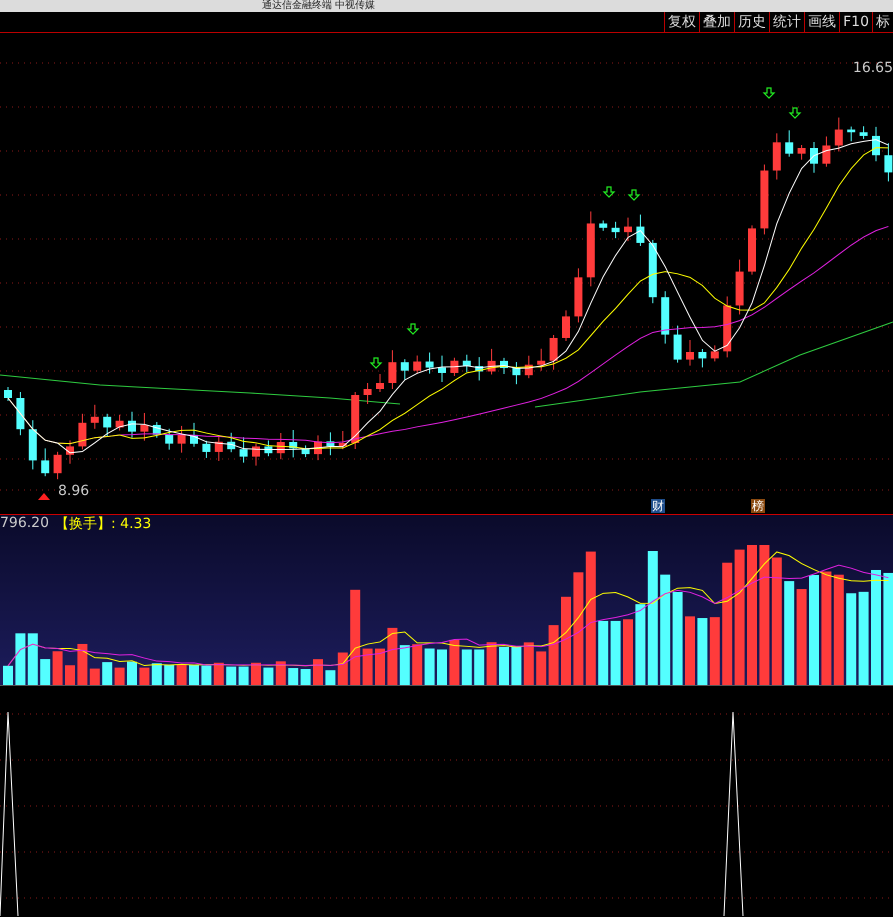  What do you see at coordinates (319, 6) in the screenshot?
I see `window-title: 通达信金融终端 中视传媒` at bounding box center [319, 6].